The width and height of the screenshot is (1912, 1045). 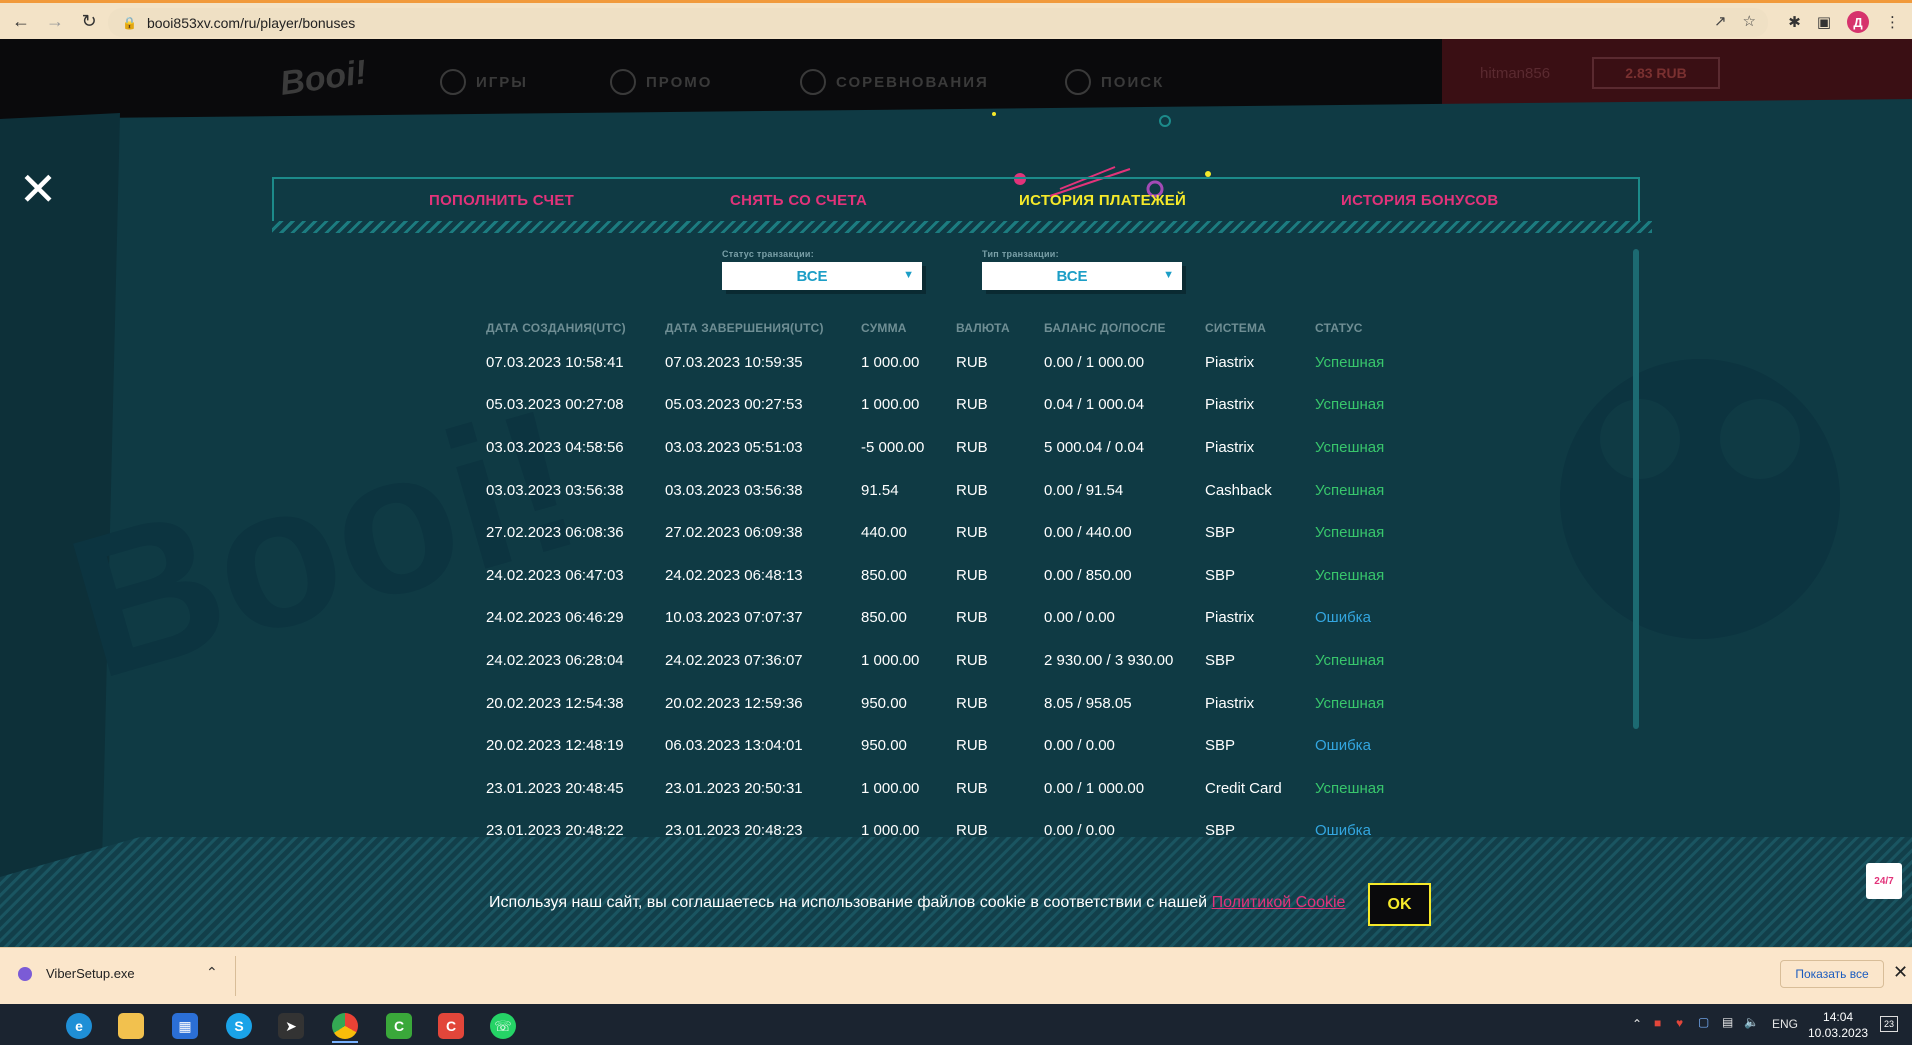 What do you see at coordinates (76, 973) in the screenshot?
I see `download-item: ViberSetup.exe` at bounding box center [76, 973].